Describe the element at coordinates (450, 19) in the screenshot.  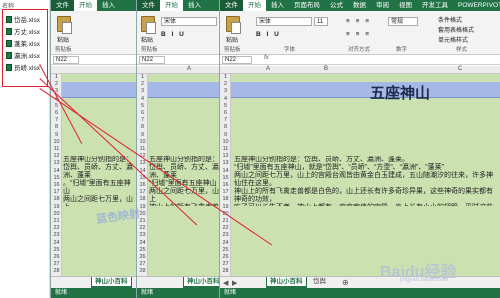
I see `cond-format-button: 条件格式` at that location.